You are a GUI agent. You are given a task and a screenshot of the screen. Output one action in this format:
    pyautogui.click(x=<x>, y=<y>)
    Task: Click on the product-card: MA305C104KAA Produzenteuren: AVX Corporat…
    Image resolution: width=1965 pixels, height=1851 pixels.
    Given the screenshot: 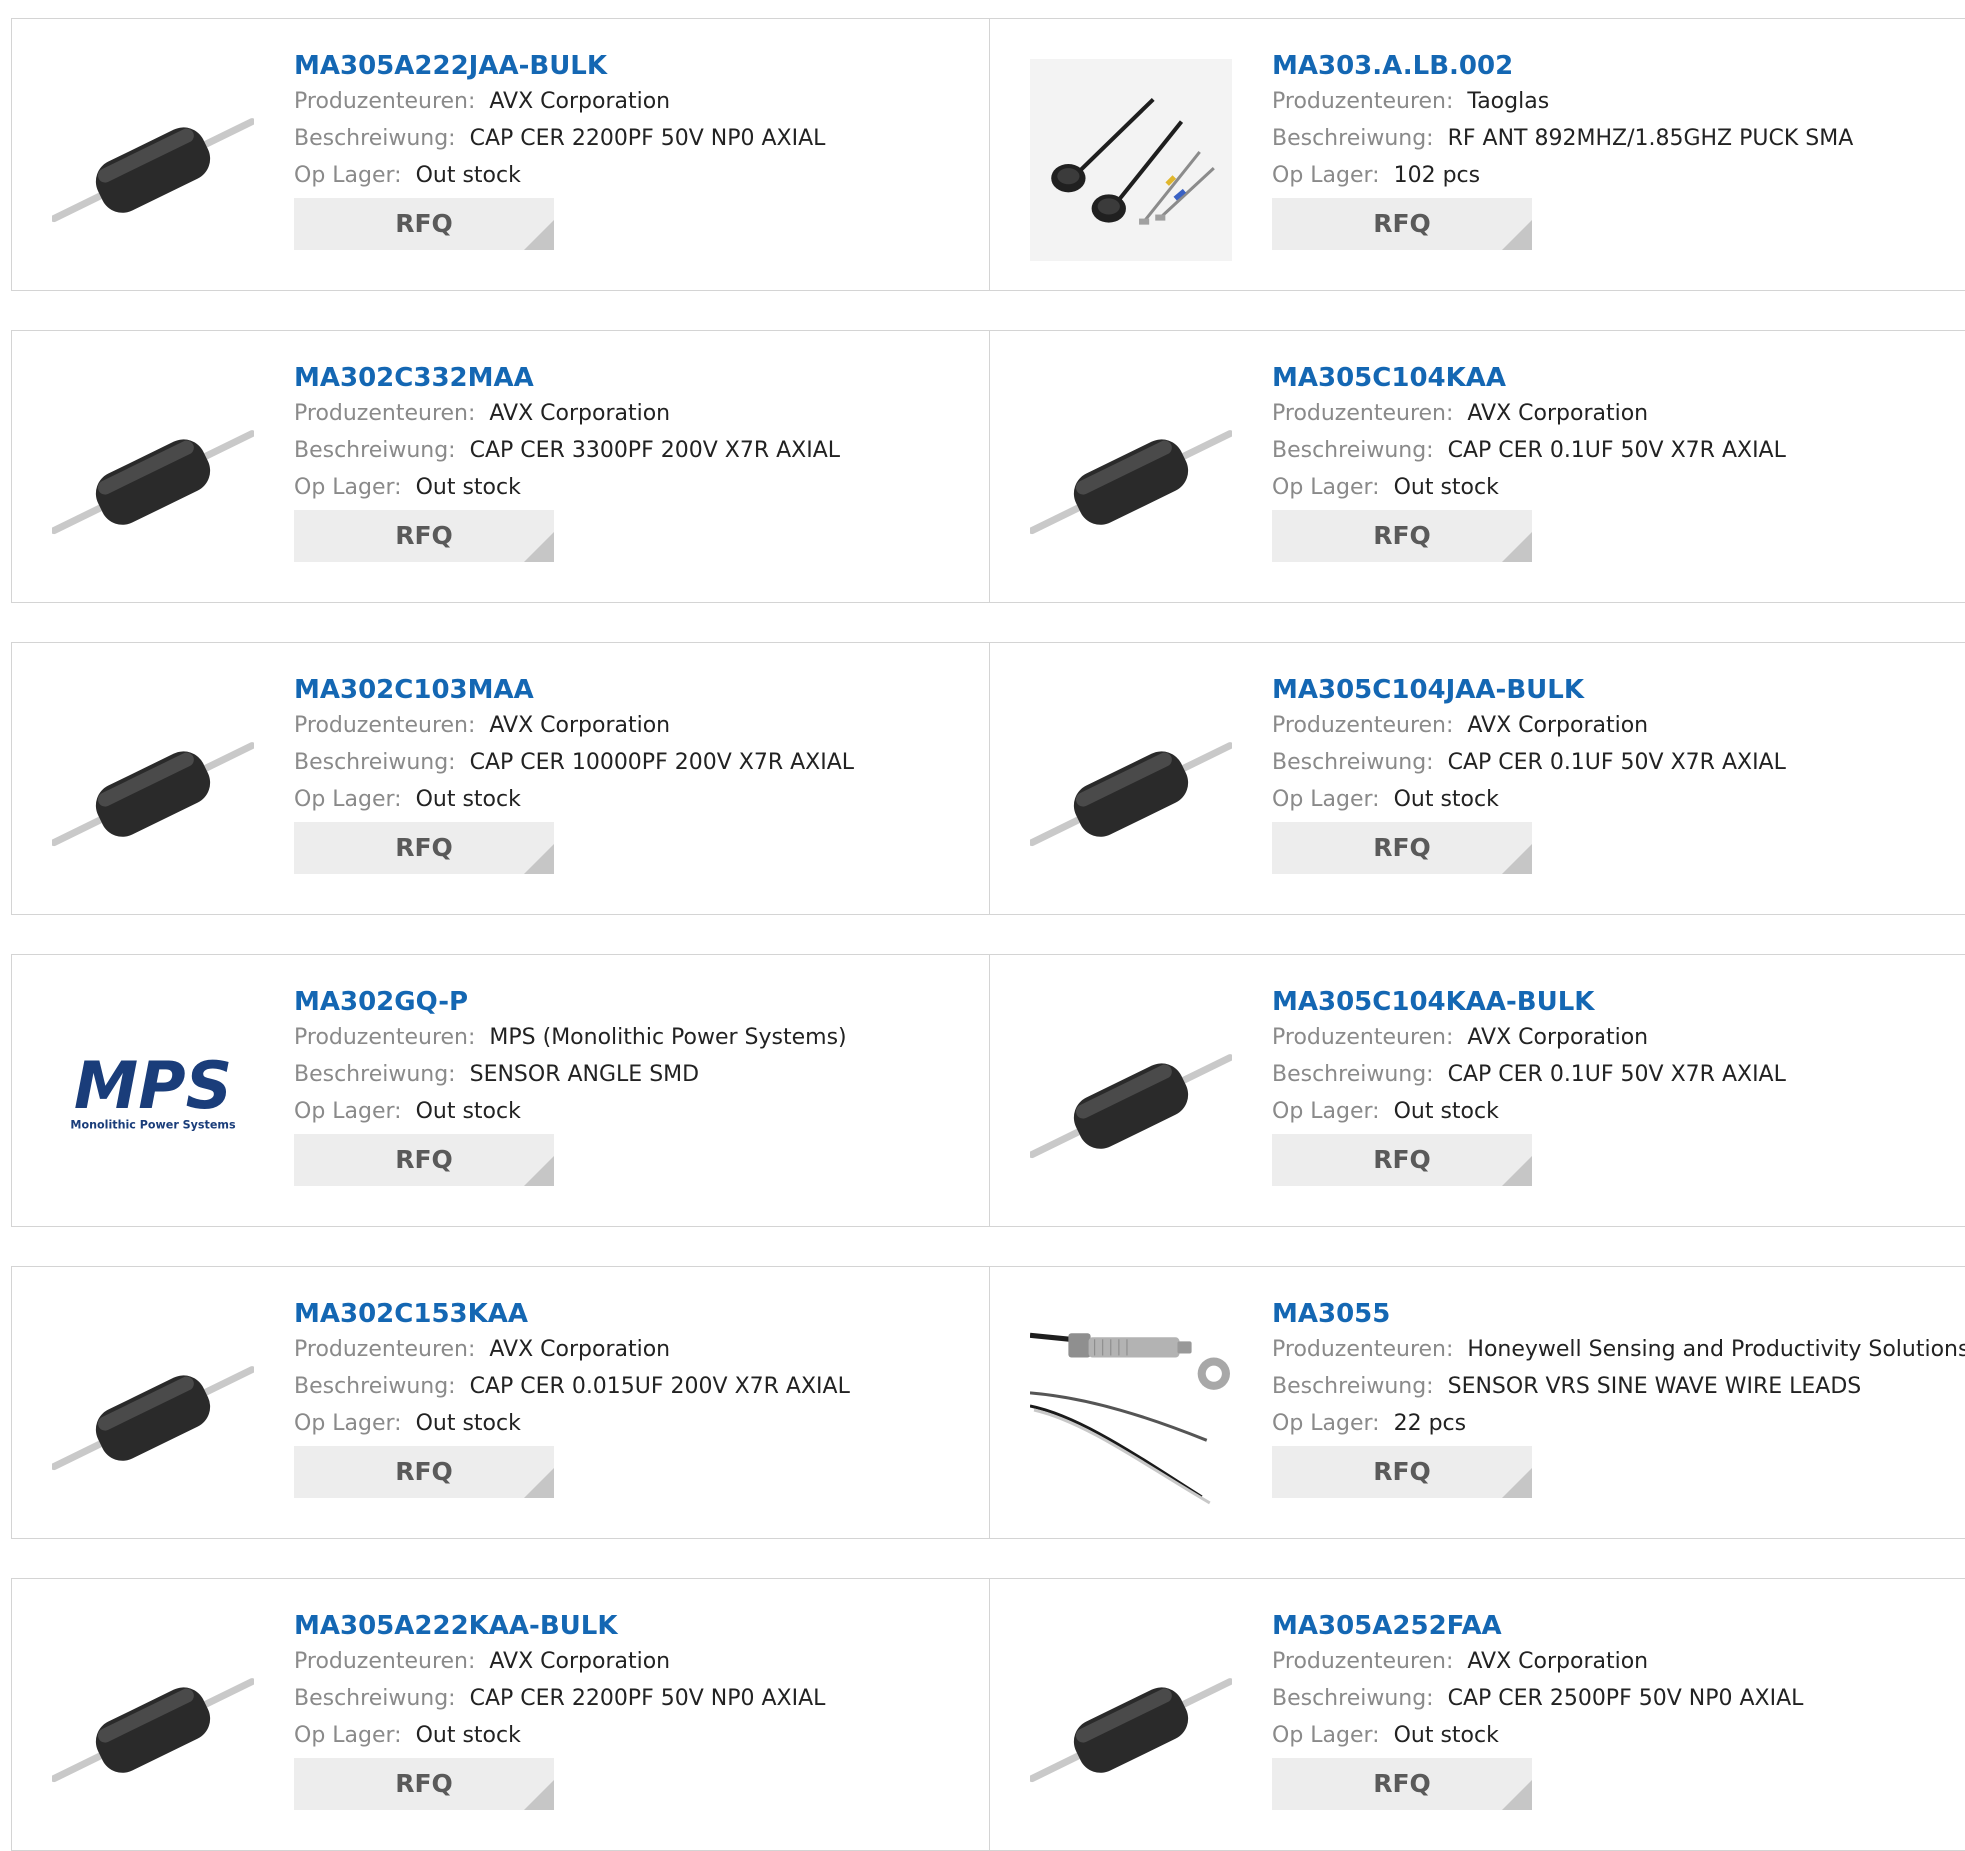 What is the action you would take?
    pyautogui.click(x=1477, y=466)
    